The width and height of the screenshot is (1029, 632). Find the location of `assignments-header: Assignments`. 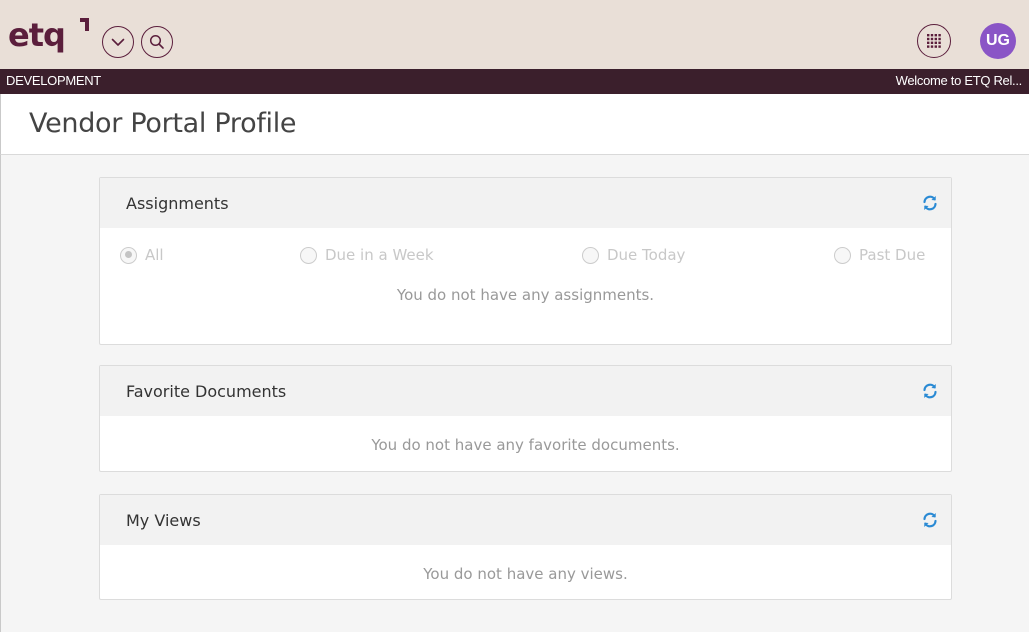

assignments-header: Assignments is located at coordinates (525, 203).